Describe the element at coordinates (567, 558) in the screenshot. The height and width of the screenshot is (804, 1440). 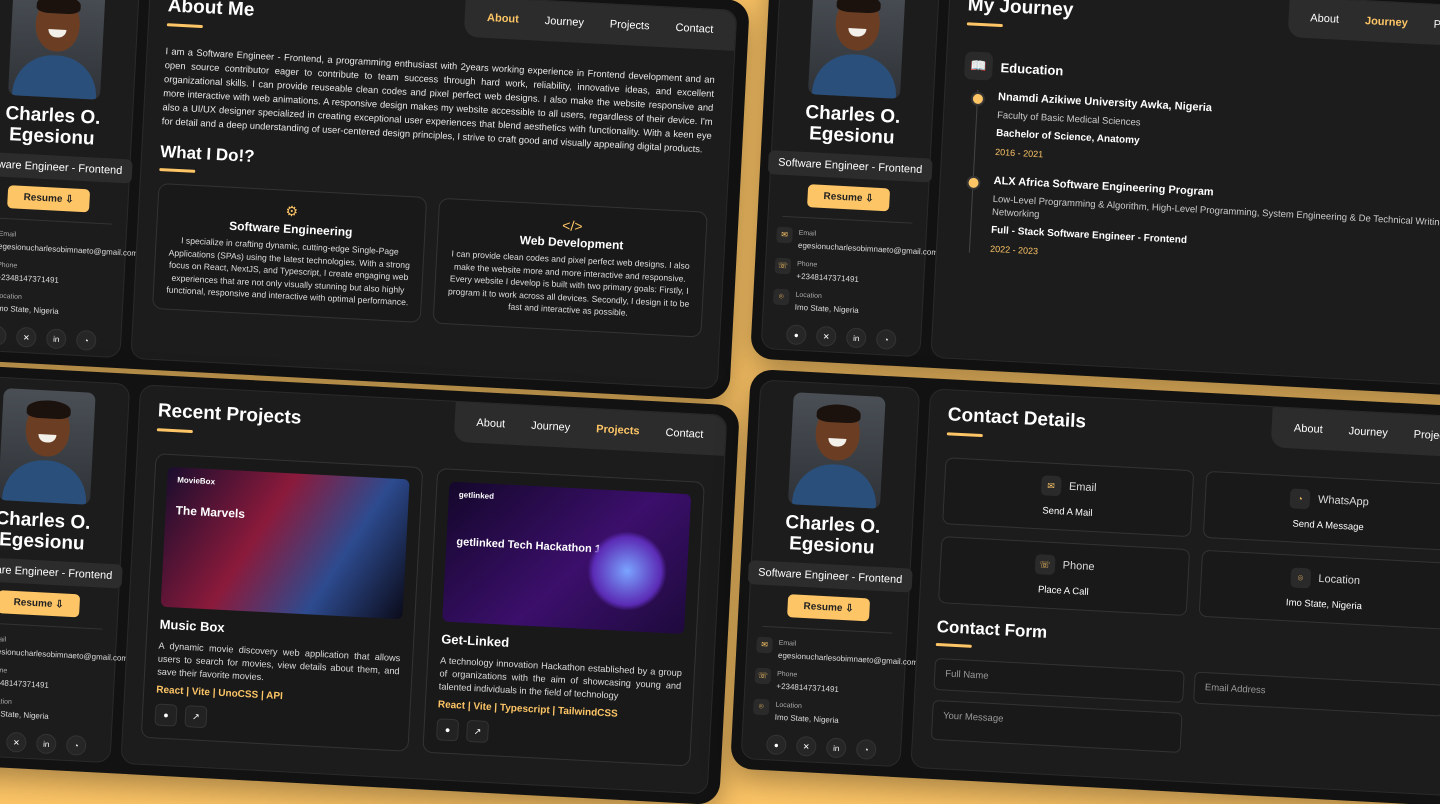
I see `project-screenshot: getlinked getlinked Tech Hackathon 1.0` at that location.